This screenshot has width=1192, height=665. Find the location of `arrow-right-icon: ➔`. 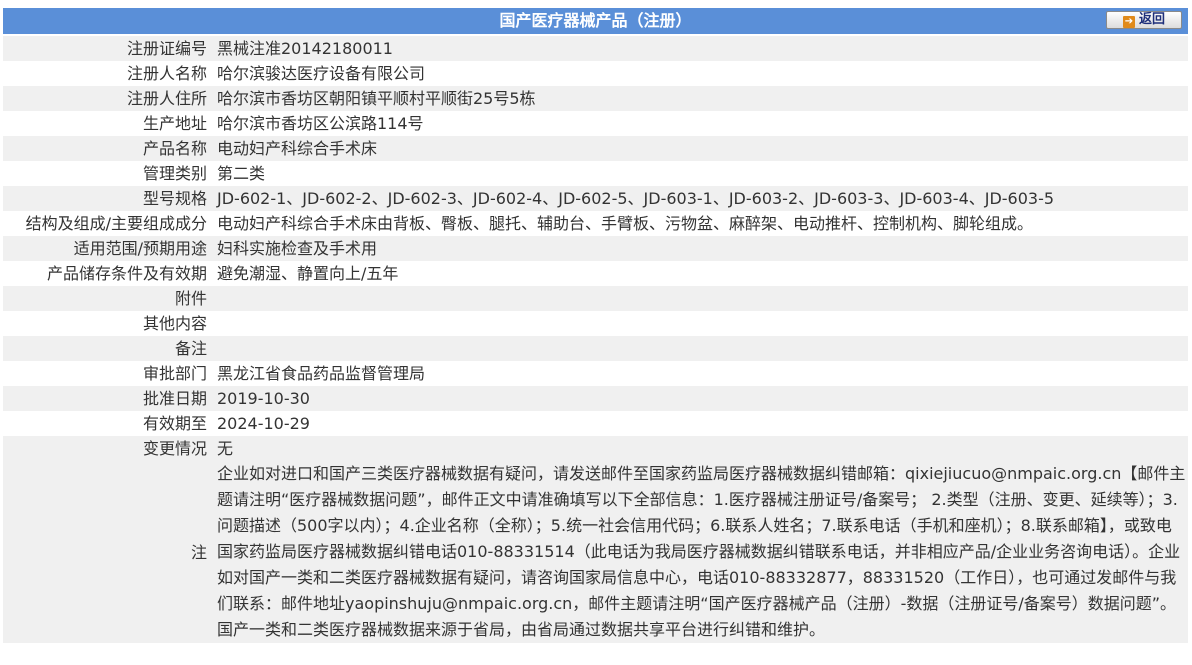

arrow-right-icon: ➔ is located at coordinates (1128, 22).